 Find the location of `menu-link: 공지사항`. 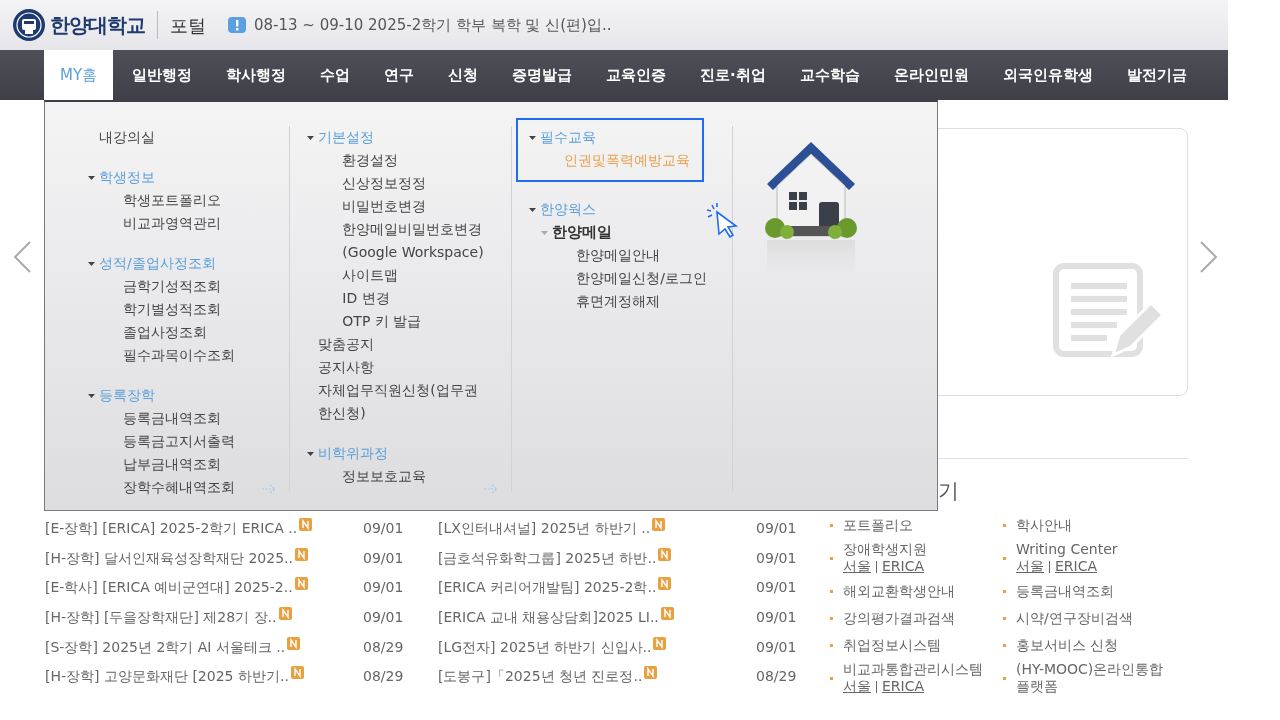

menu-link: 공지사항 is located at coordinates (409, 367).